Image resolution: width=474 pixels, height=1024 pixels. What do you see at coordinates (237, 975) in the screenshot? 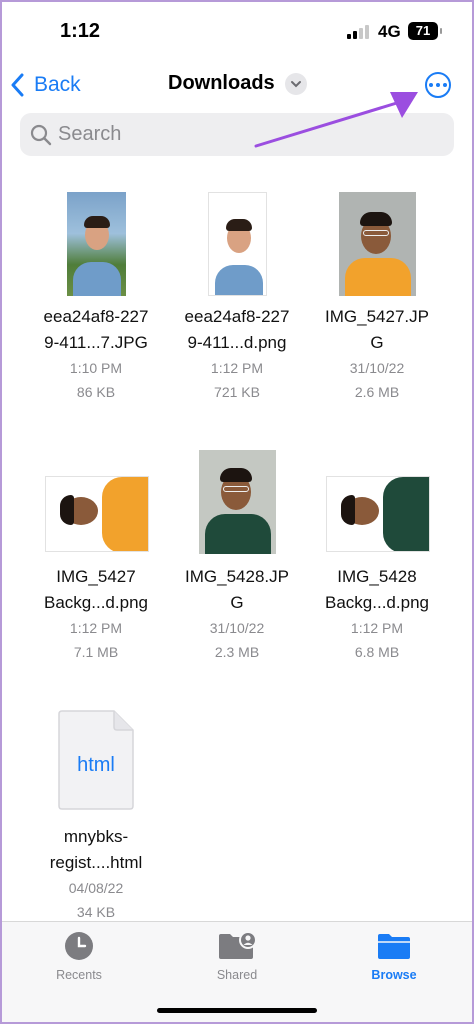
I see `tab-label: Shared` at bounding box center [237, 975].